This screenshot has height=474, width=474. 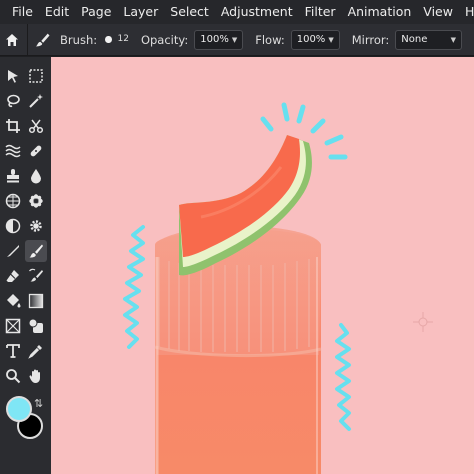 I want to click on mirror-value: None, so click(x=414, y=39).